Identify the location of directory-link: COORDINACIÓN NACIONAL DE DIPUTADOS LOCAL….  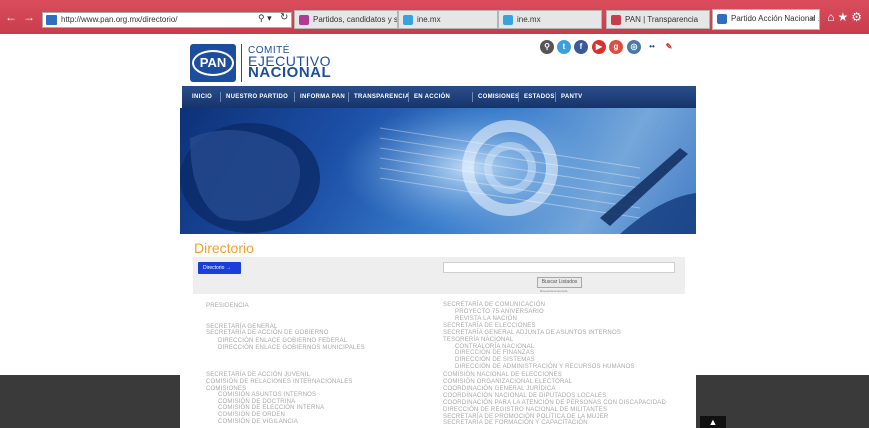
(524, 396).